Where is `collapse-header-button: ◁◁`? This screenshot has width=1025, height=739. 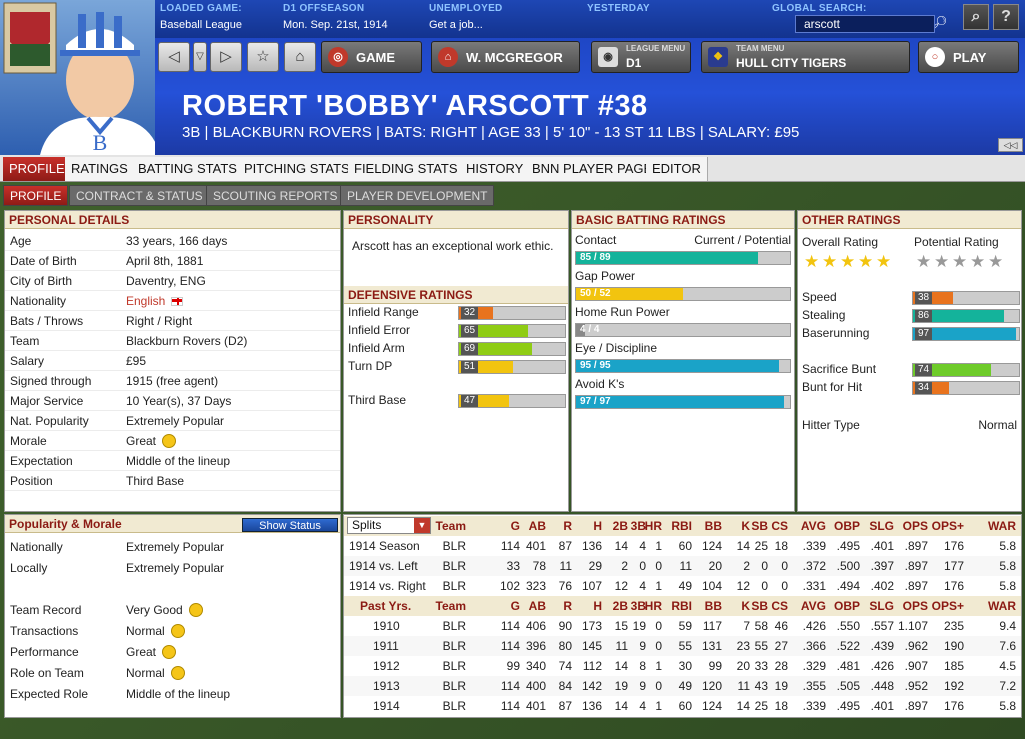
collapse-header-button: ◁◁ is located at coordinates (1010, 145).